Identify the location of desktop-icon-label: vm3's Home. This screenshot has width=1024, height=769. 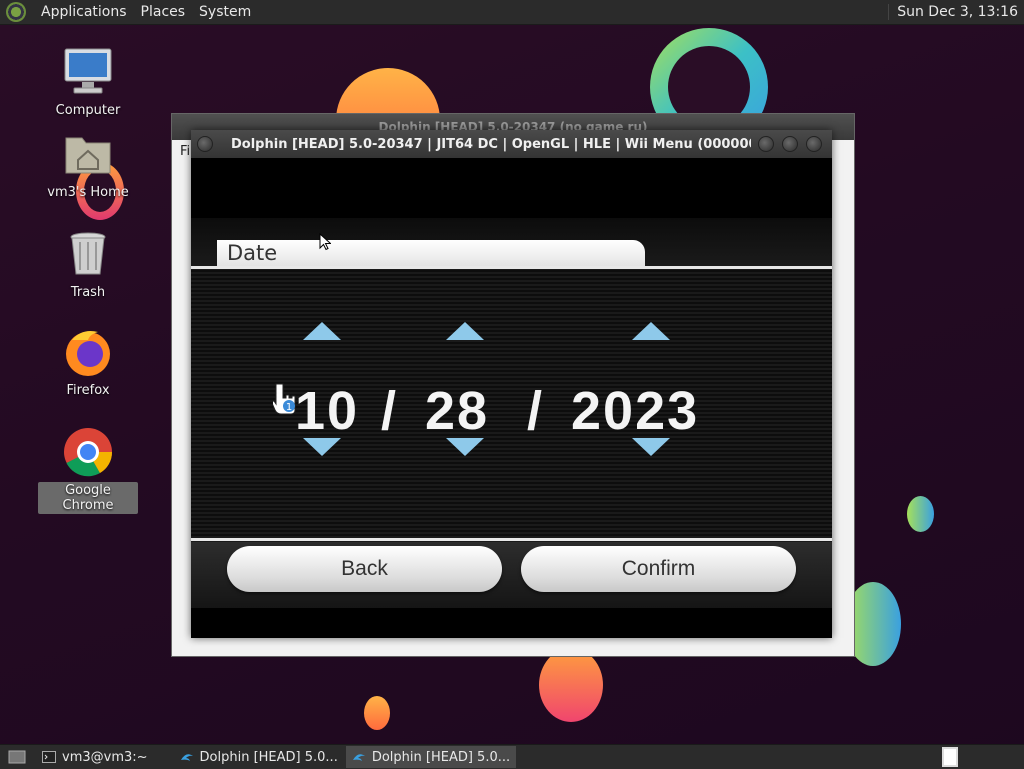
(88, 192).